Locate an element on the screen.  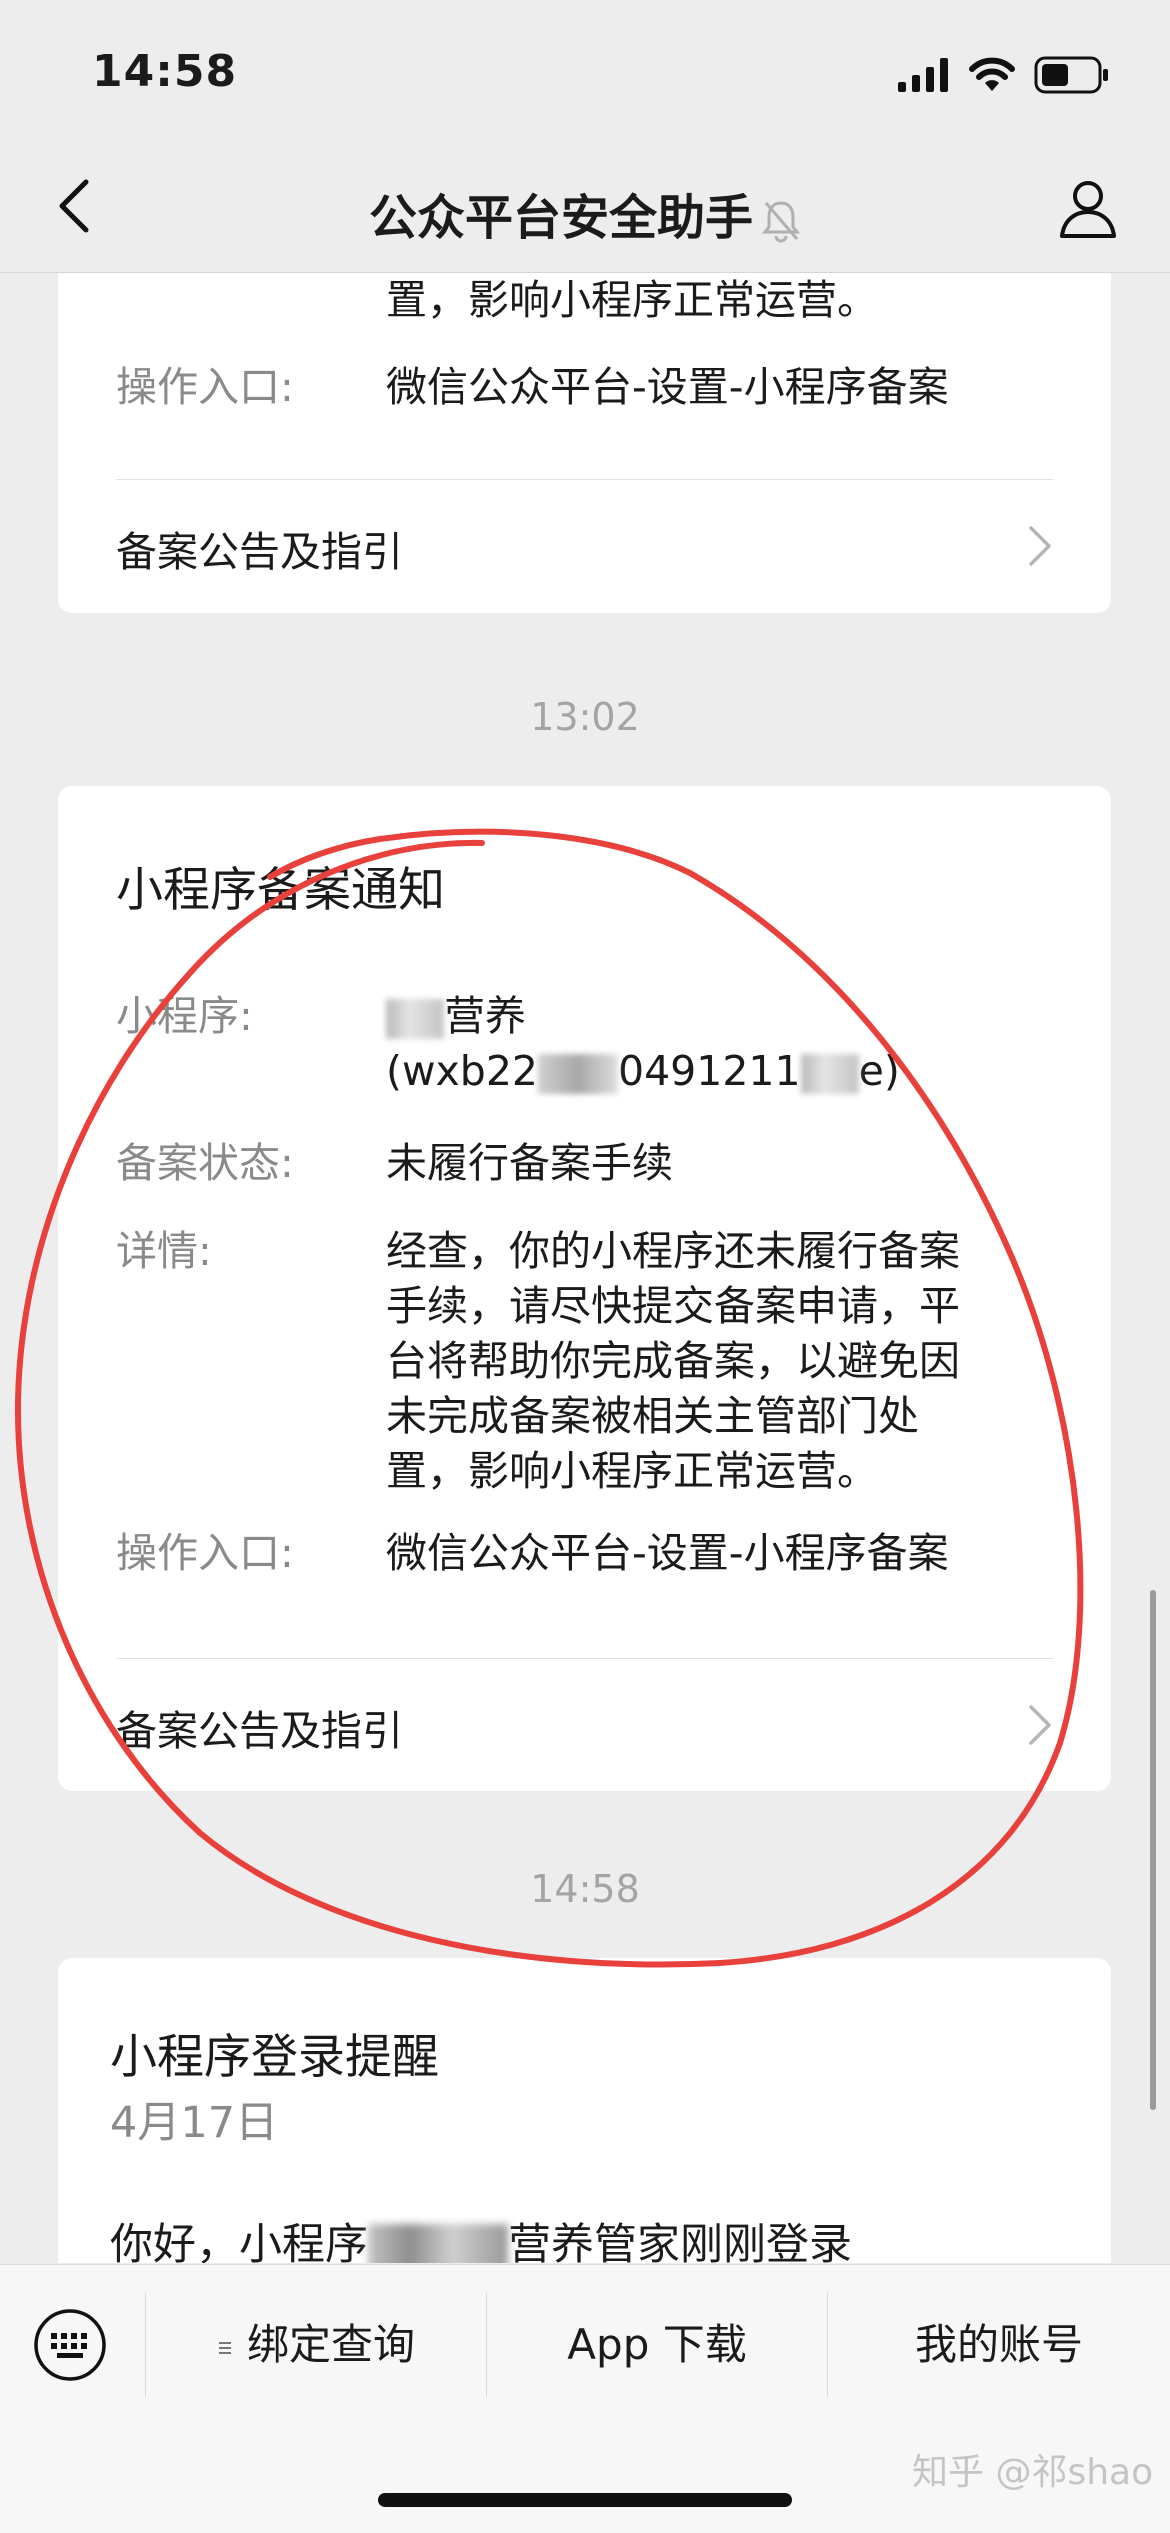
watermark: 知乎 @祁shao is located at coordinates (1033, 2472).